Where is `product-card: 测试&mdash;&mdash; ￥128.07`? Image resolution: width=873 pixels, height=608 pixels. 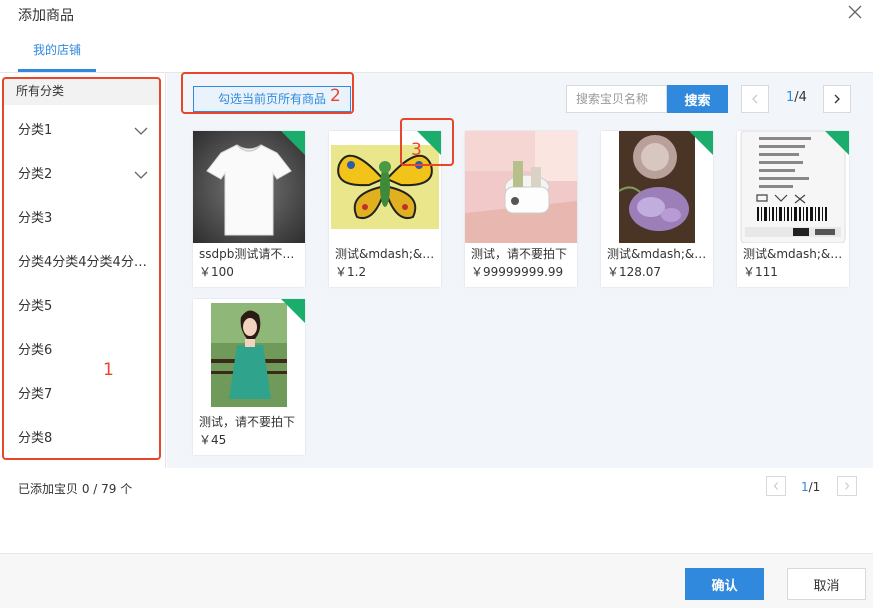 product-card: 测试&mdash;&mdash; ￥128.07 is located at coordinates (657, 209).